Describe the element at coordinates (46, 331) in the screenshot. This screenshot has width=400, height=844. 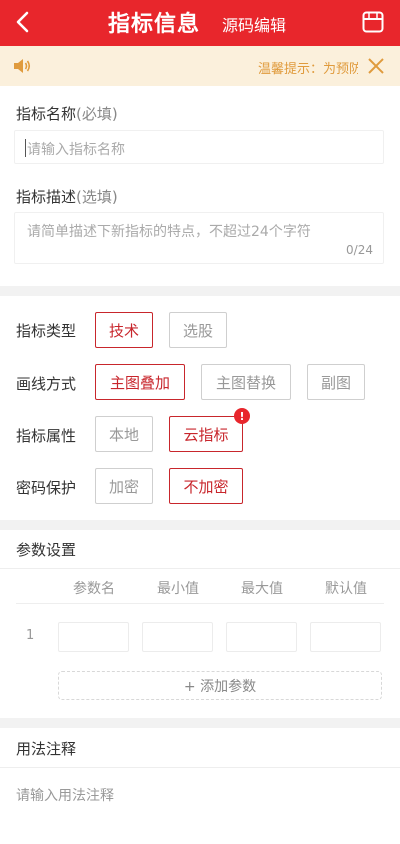
I see `type-label: 指标类型` at that location.